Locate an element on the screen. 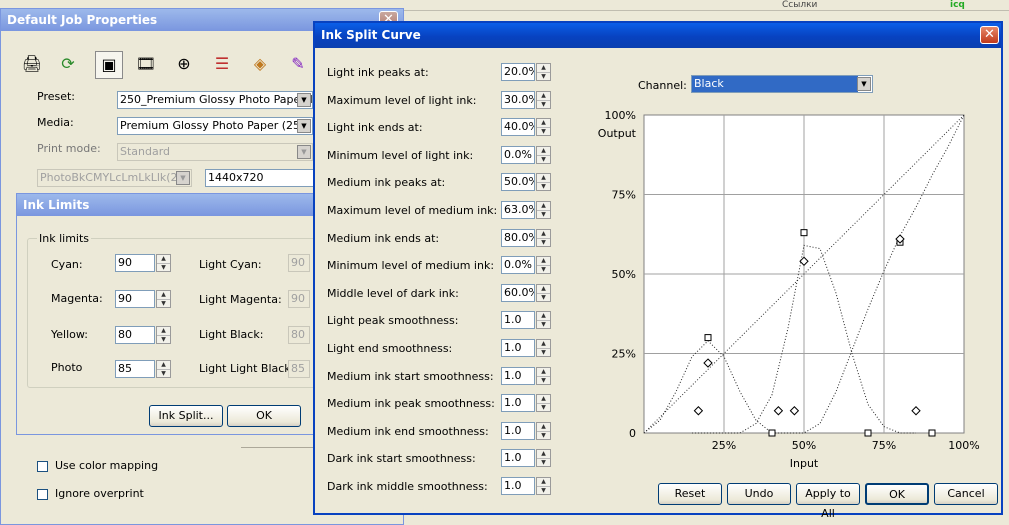 This screenshot has height=525, width=1009. param-label: Medium ink peaks at: is located at coordinates (386, 183).